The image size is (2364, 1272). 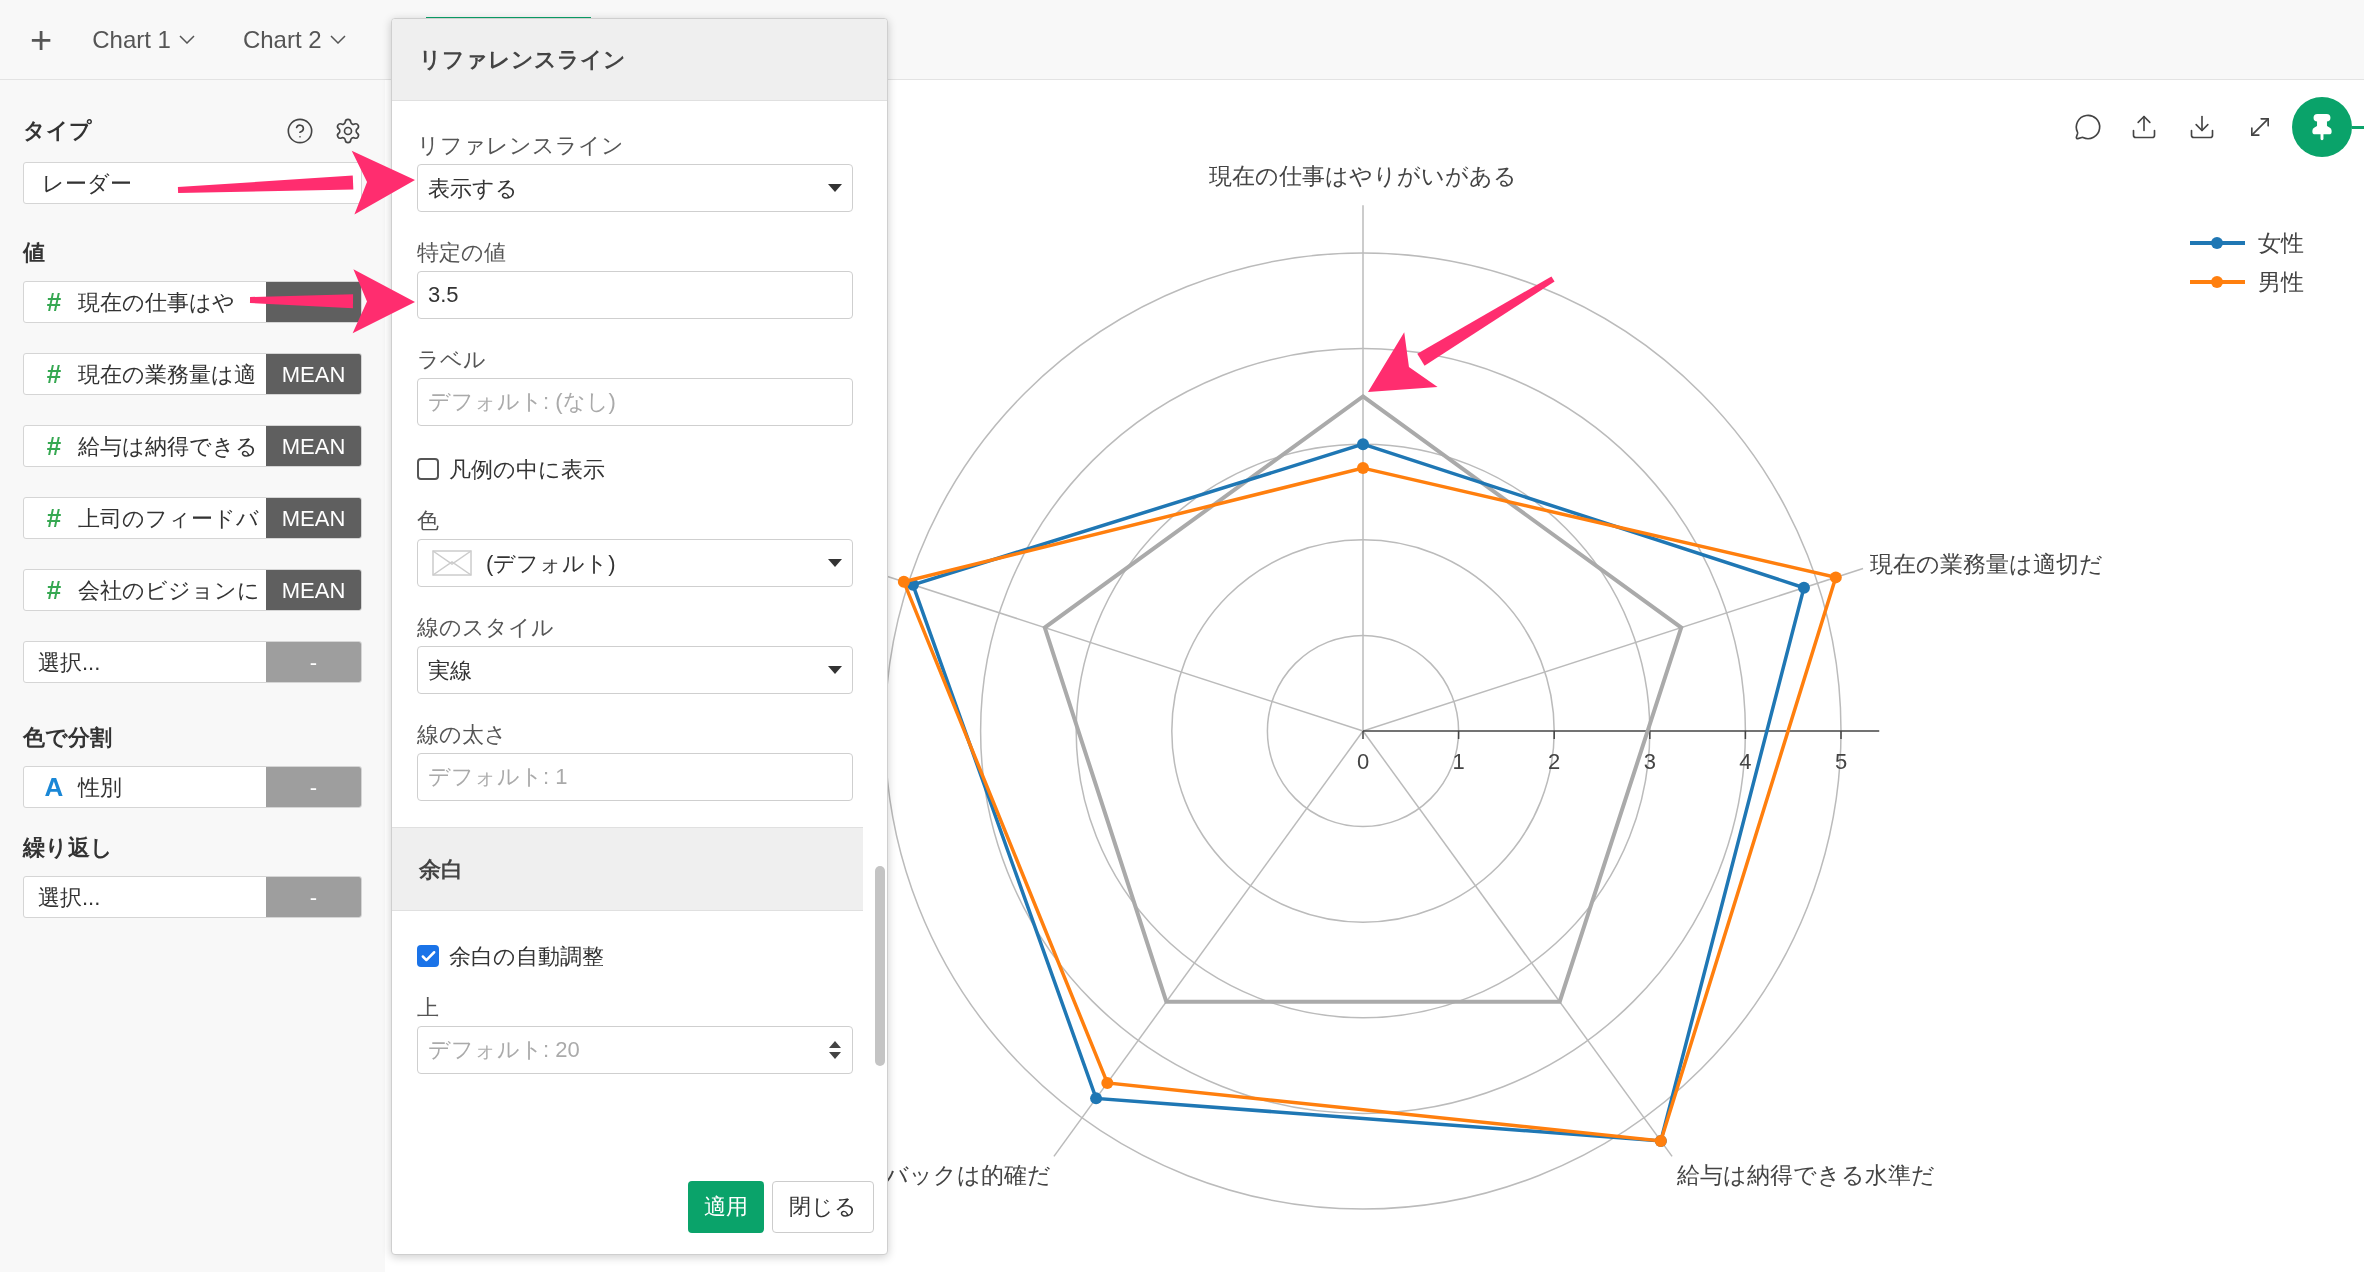 What do you see at coordinates (2281, 282) in the screenshot?
I see `legend-label: 男性` at bounding box center [2281, 282].